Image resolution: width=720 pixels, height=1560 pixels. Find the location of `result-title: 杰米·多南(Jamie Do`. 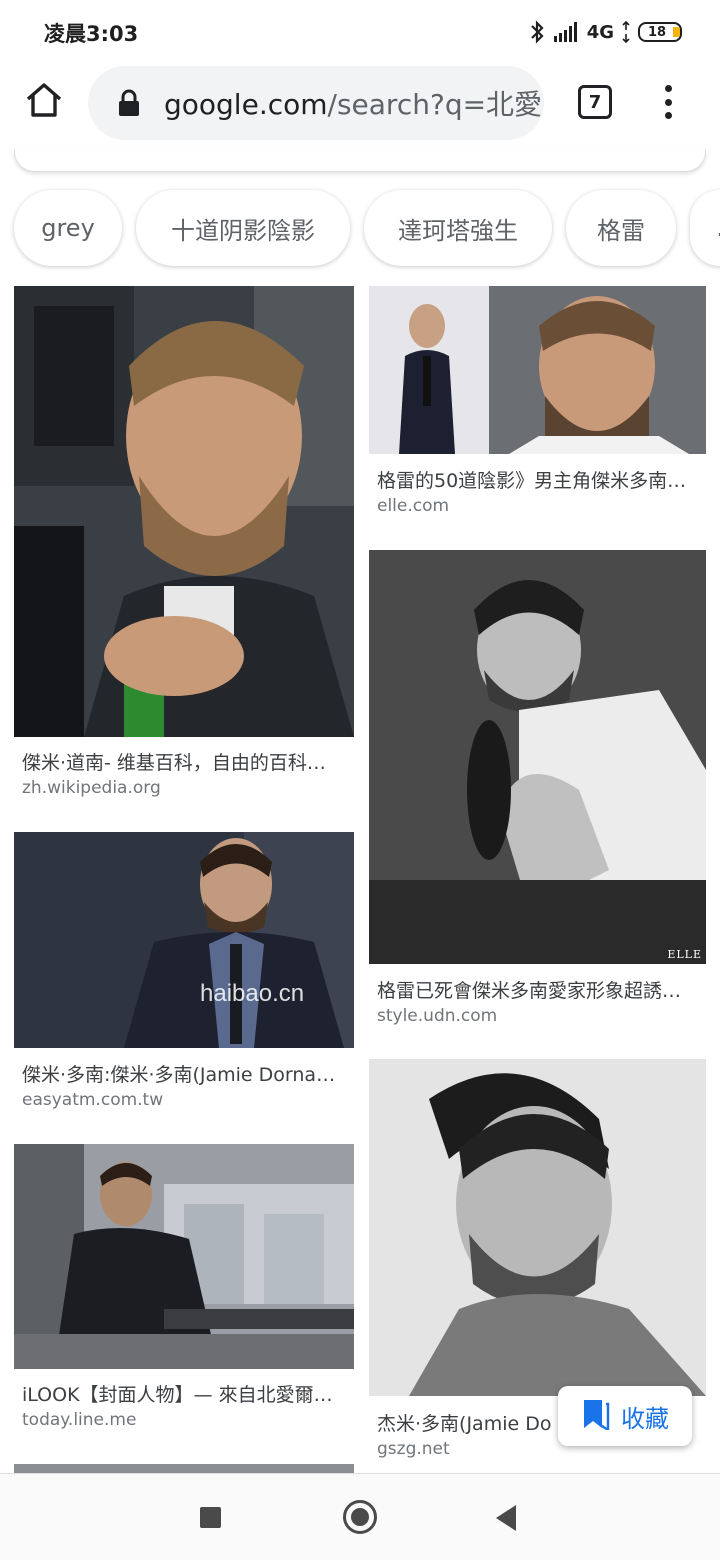

result-title: 杰米·多南(Jamie Do is located at coordinates (466, 1422).